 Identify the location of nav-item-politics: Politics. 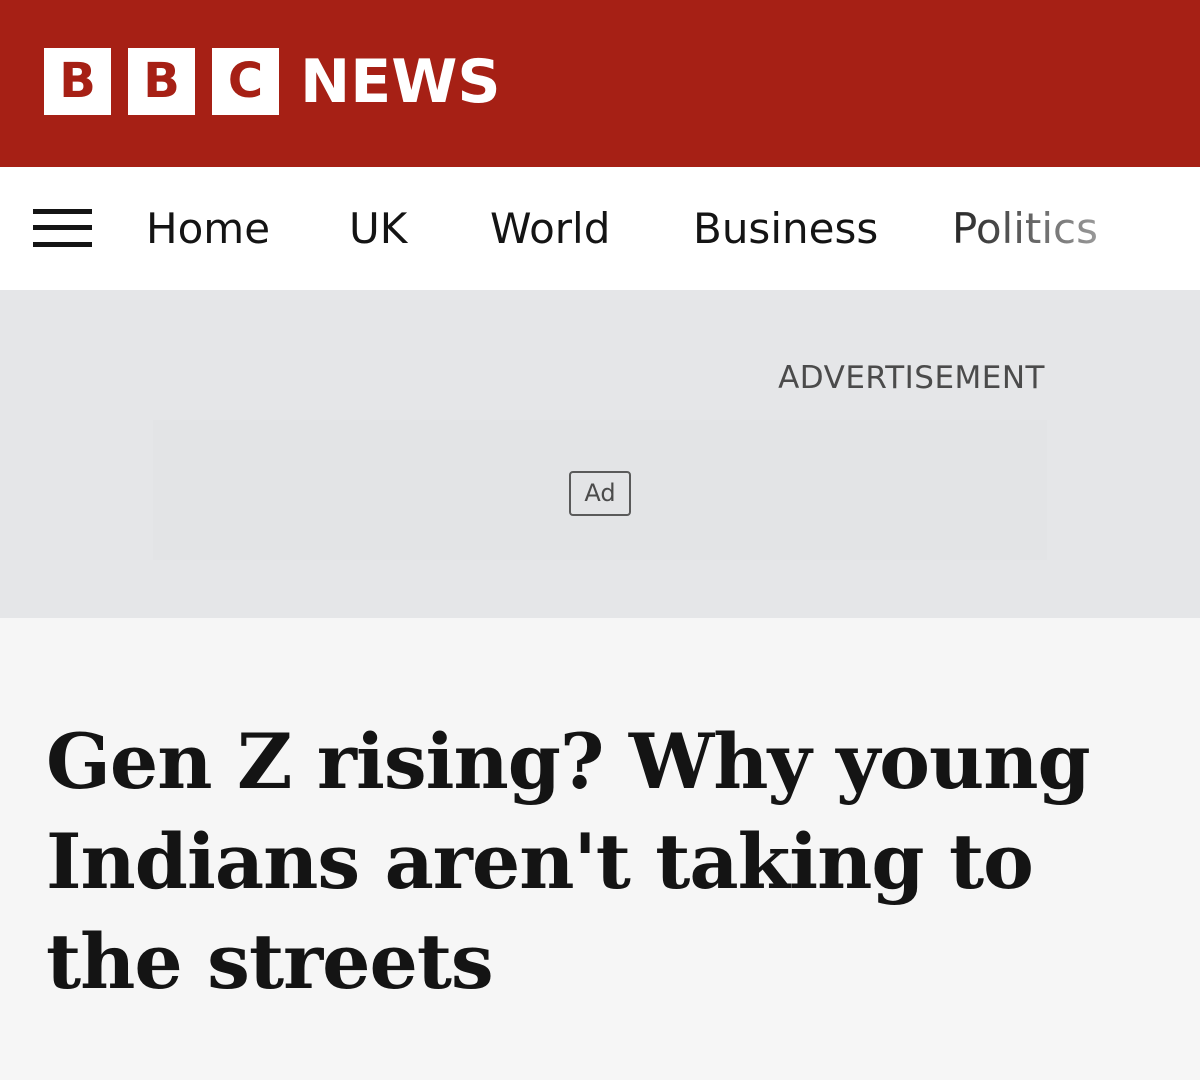
(1025, 228).